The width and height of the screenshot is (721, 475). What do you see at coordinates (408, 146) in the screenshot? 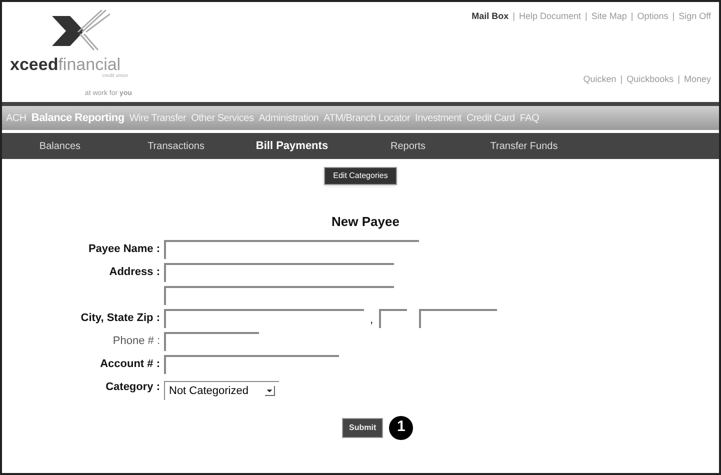
I see `subnav-tab: Reports` at bounding box center [408, 146].